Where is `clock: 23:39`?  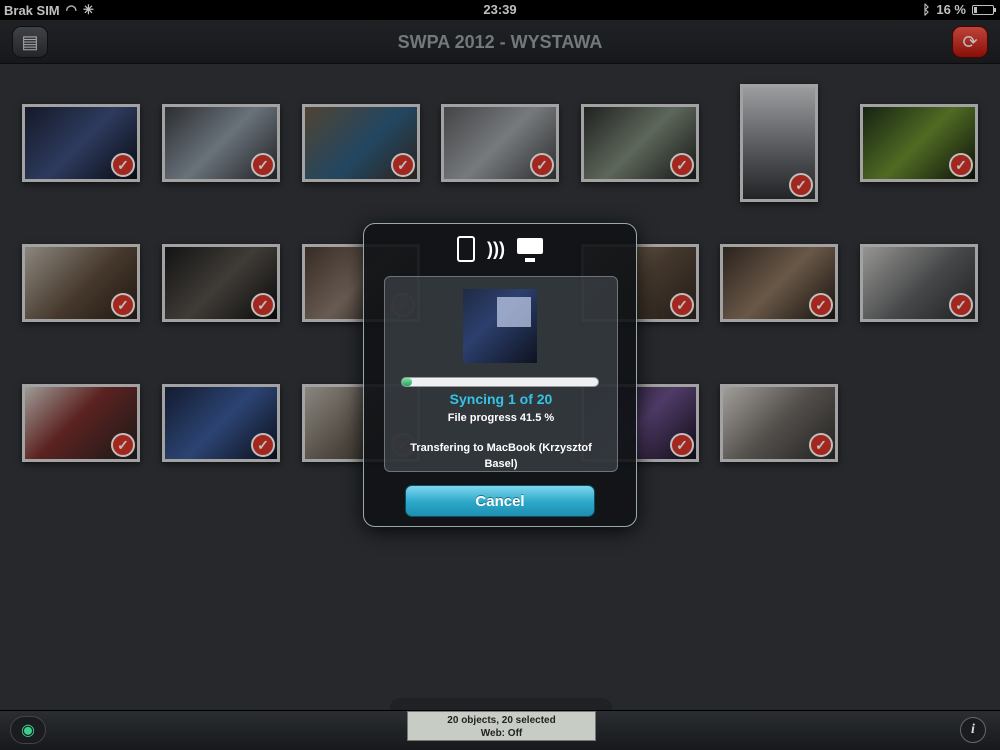 clock: 23:39 is located at coordinates (500, 9).